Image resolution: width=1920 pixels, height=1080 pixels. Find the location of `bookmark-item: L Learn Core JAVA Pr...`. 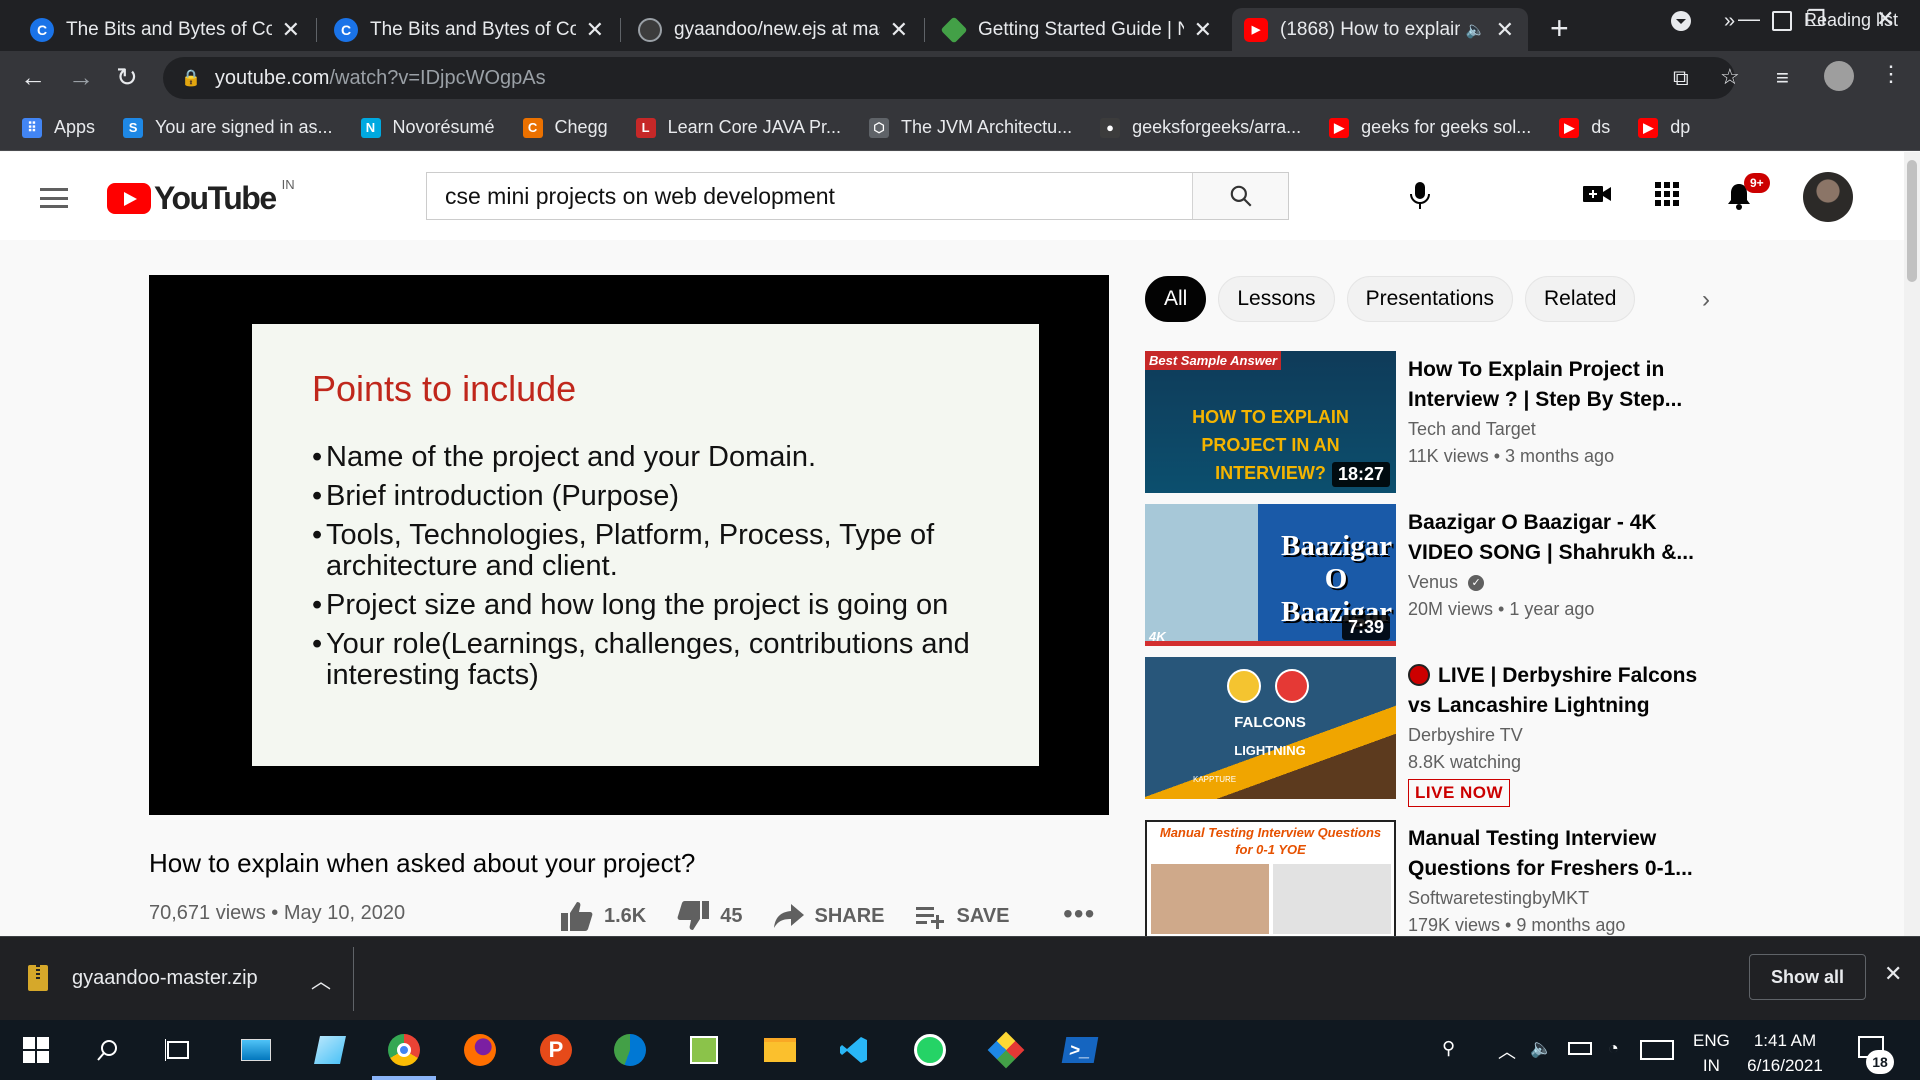

bookmark-item: L Learn Core JAVA Pr... is located at coordinates (738, 127).